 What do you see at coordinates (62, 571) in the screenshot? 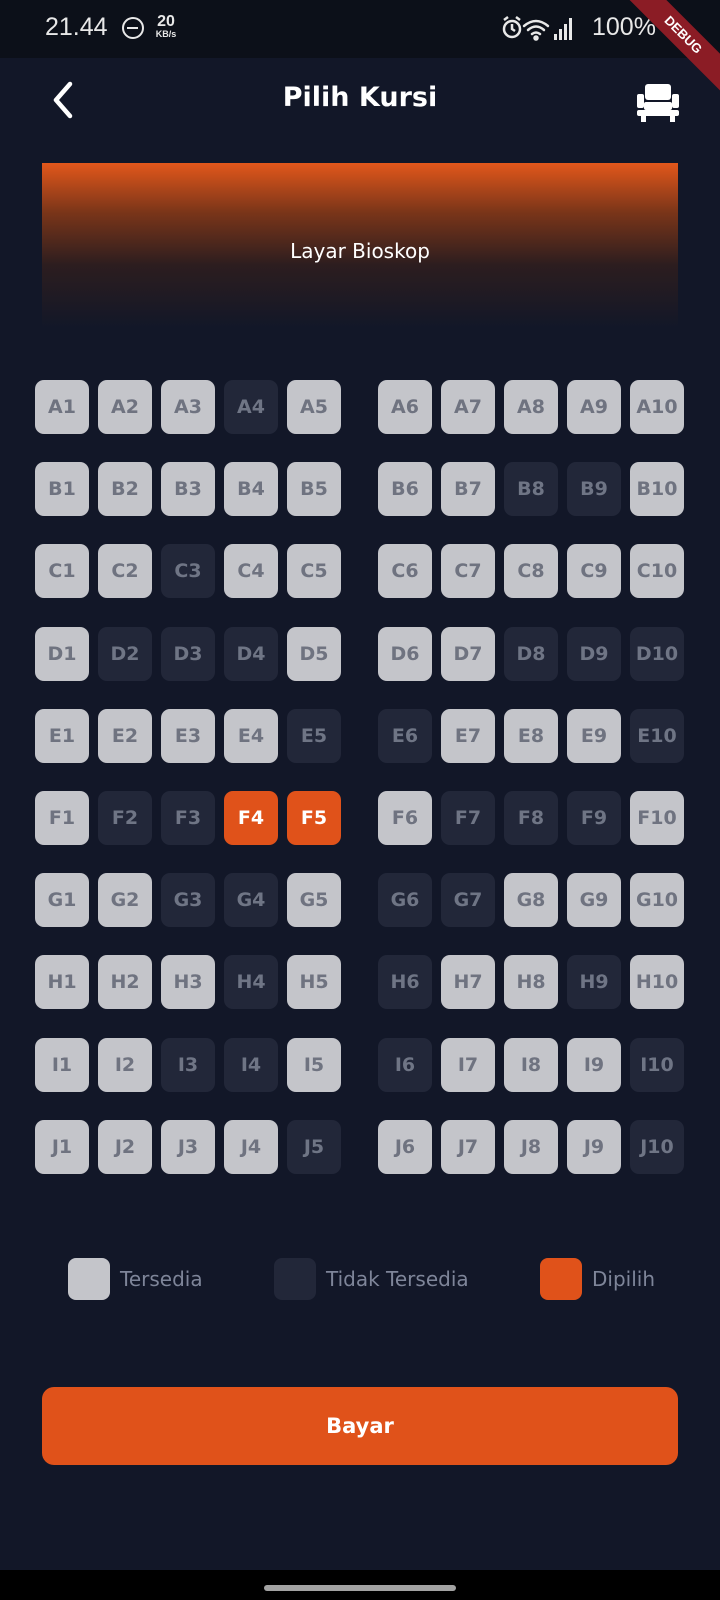
I see `seat-C1: C1` at bounding box center [62, 571].